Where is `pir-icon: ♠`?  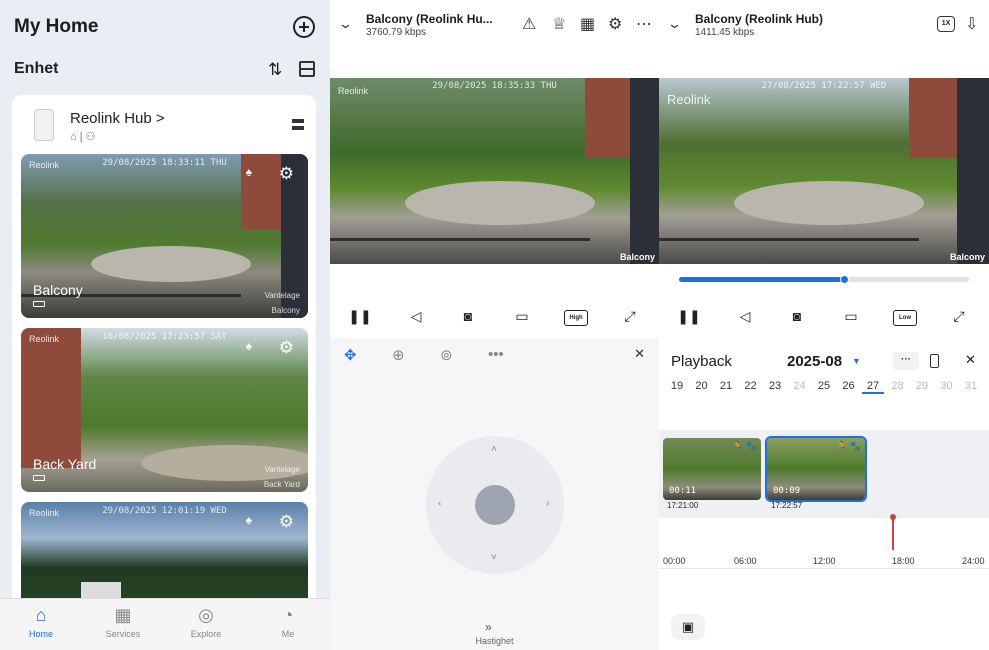 pir-icon: ♠ is located at coordinates (248, 346).